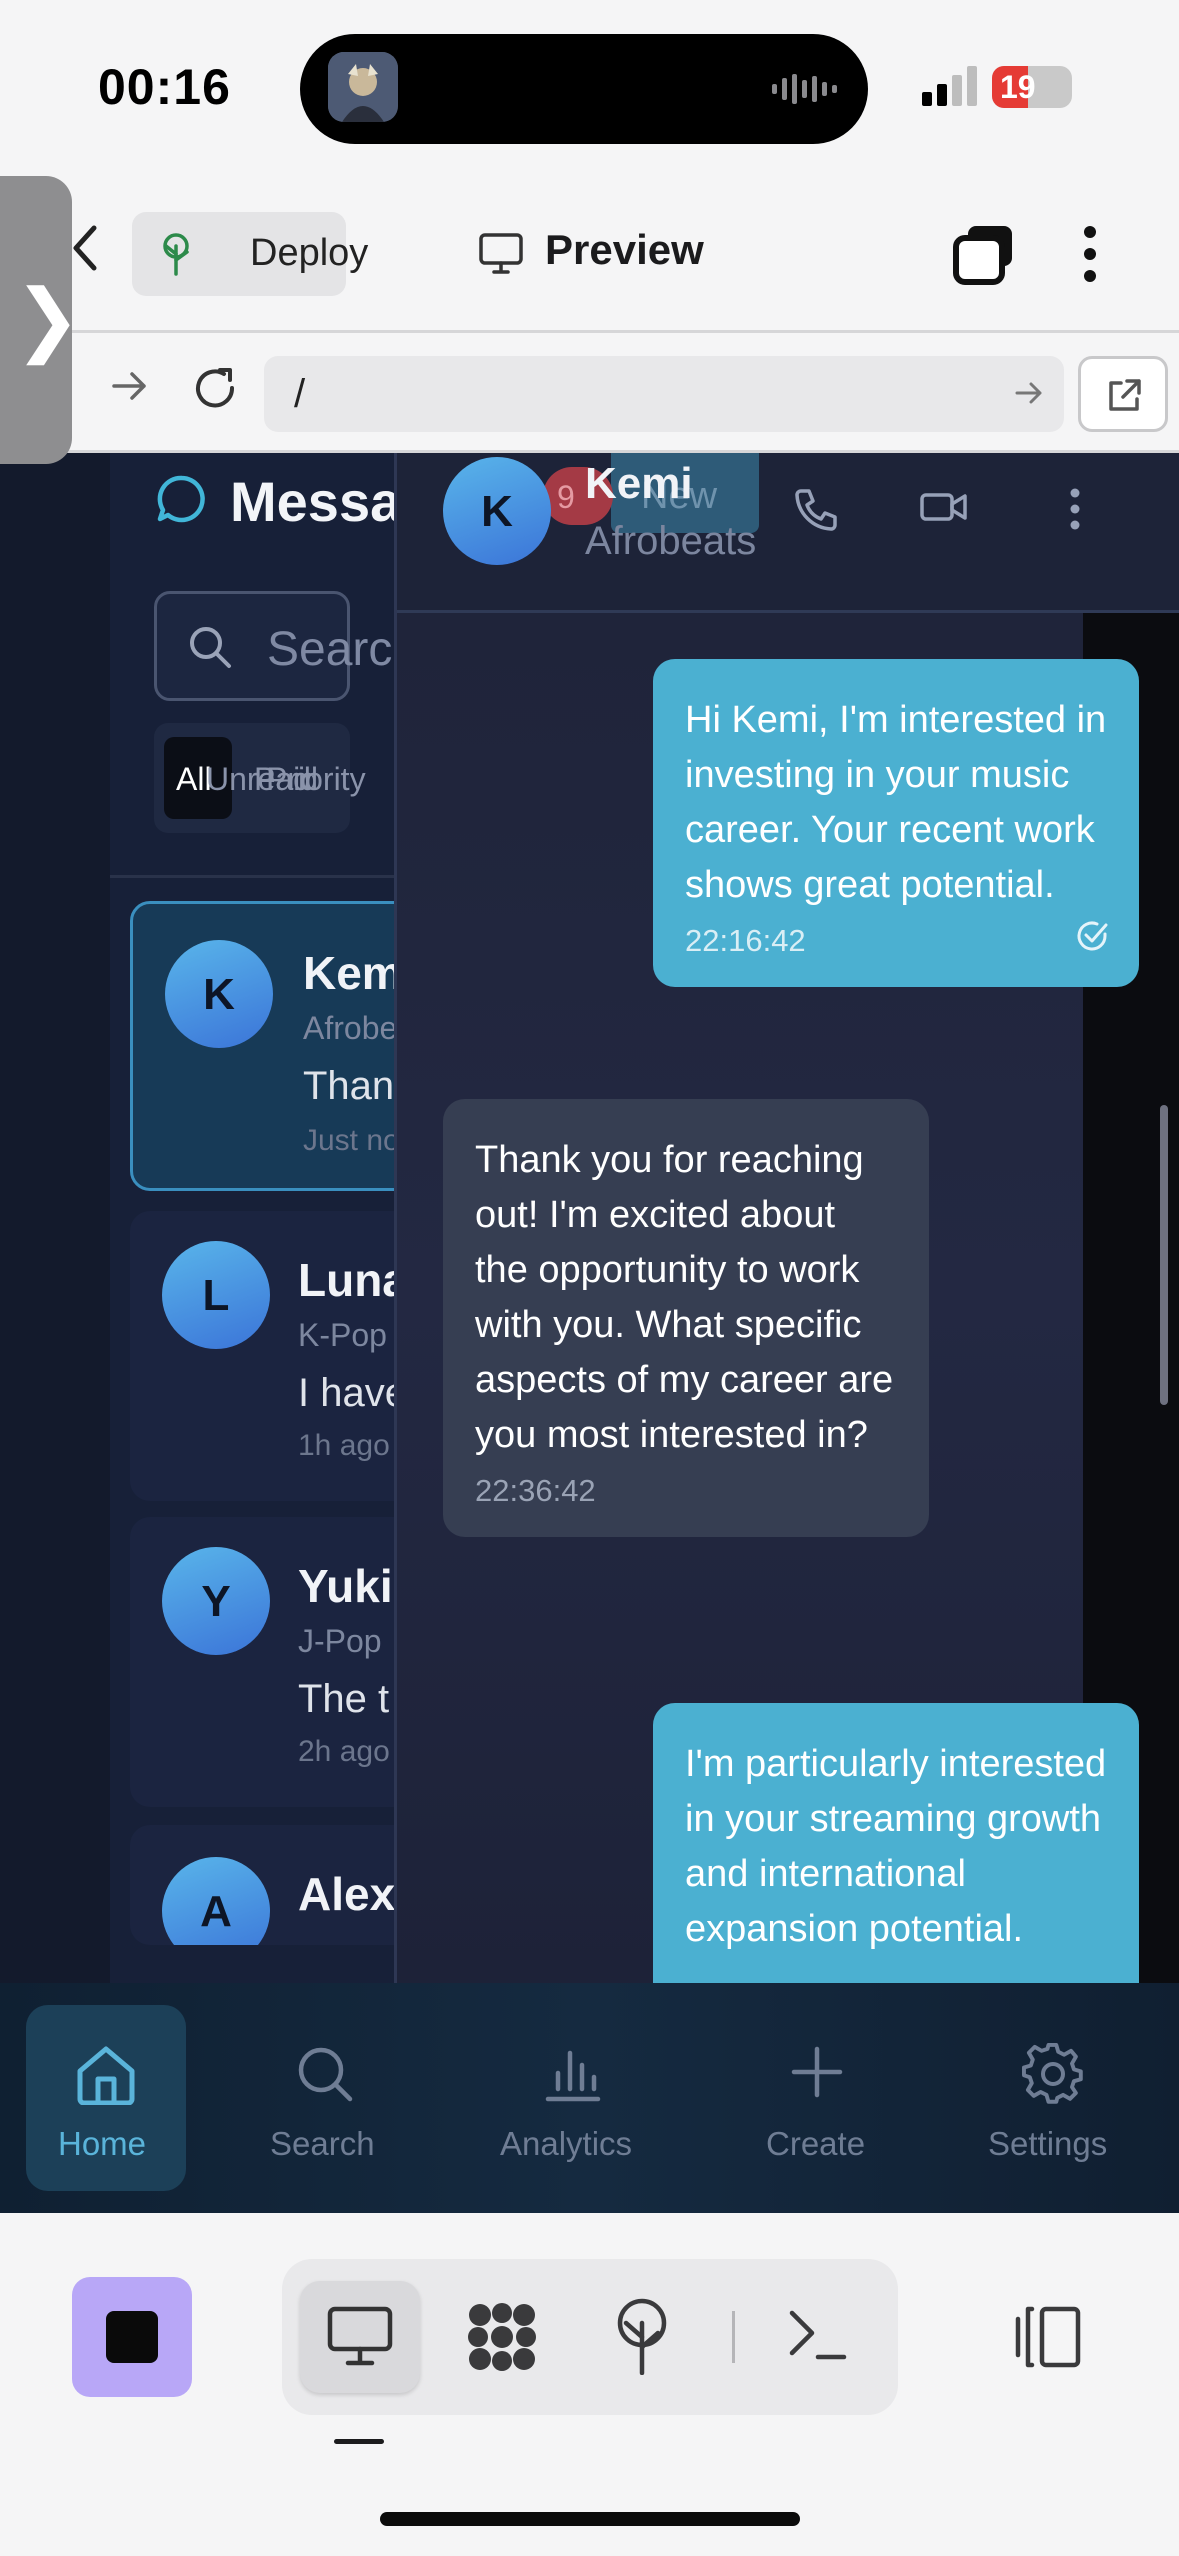 The width and height of the screenshot is (1179, 2556). Describe the element at coordinates (1046, 2337) in the screenshot. I see `split-panel-icon` at that location.